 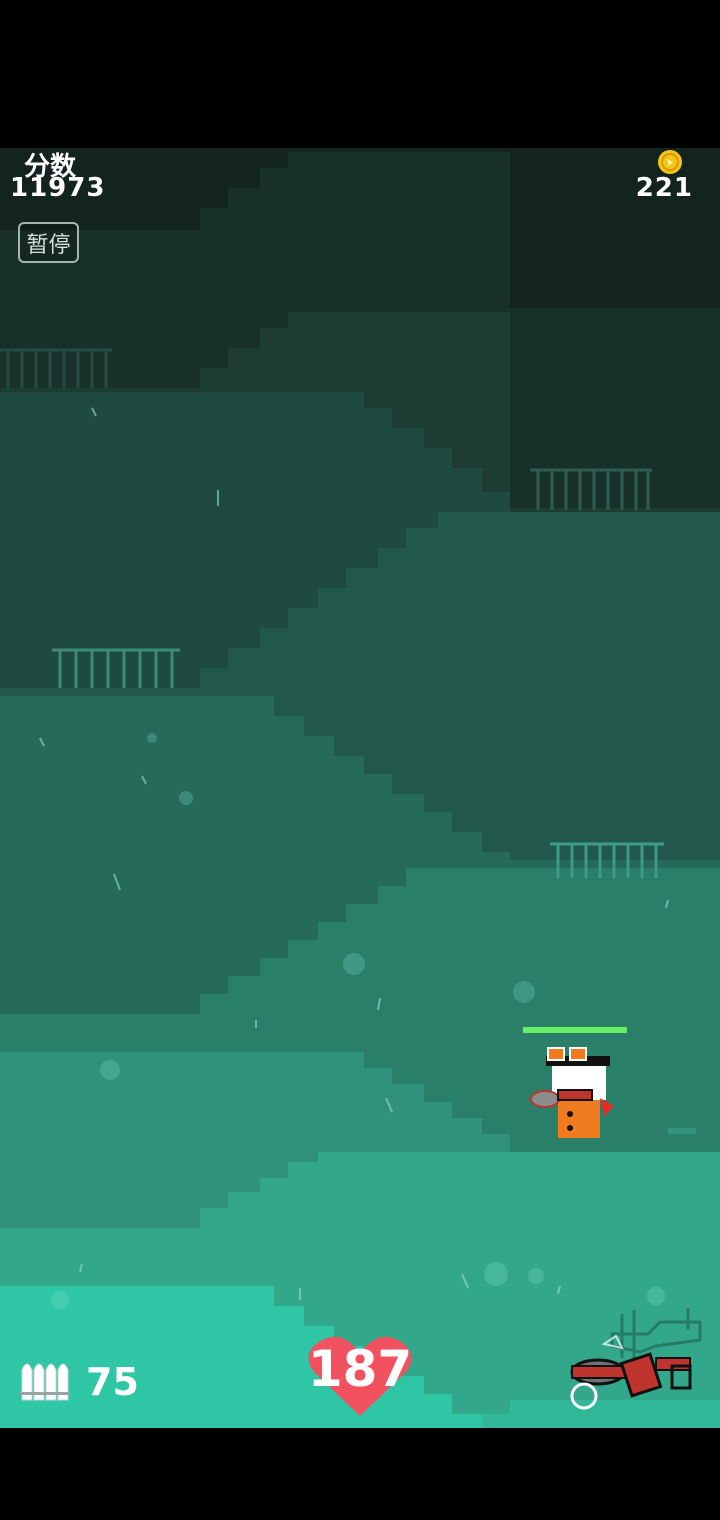 What do you see at coordinates (112, 1382) in the screenshot?
I see `ammo-count: 75` at bounding box center [112, 1382].